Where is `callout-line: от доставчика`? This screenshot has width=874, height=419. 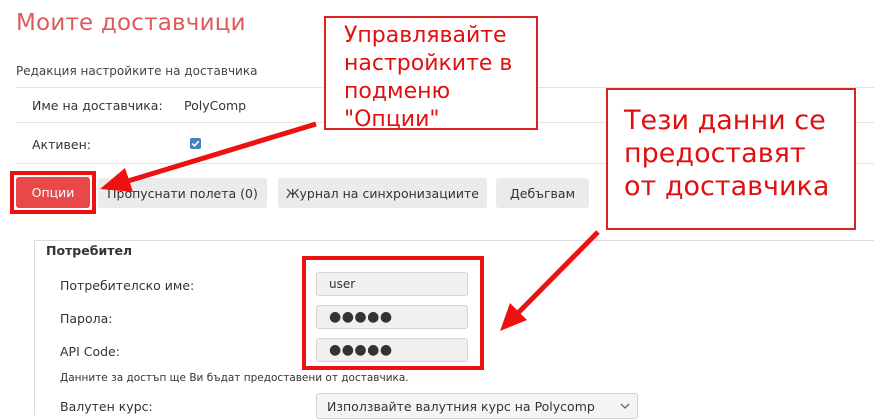
callout-line: от доставчика is located at coordinates (727, 186).